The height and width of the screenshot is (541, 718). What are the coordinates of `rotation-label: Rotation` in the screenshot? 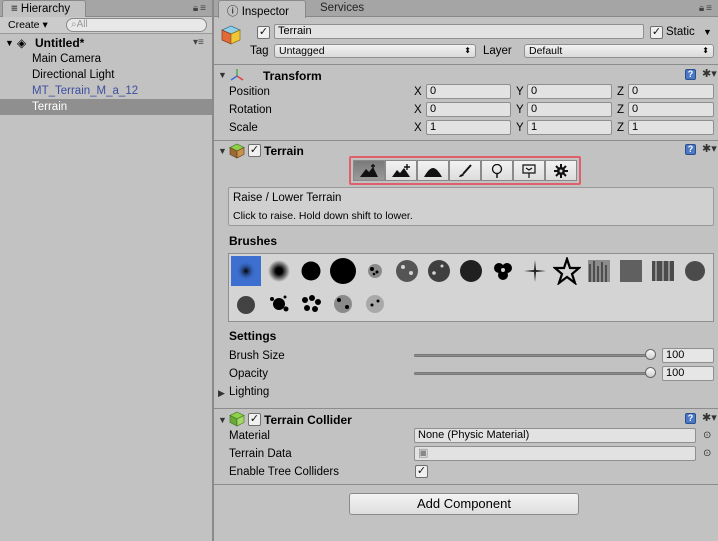 It's located at (250, 110).